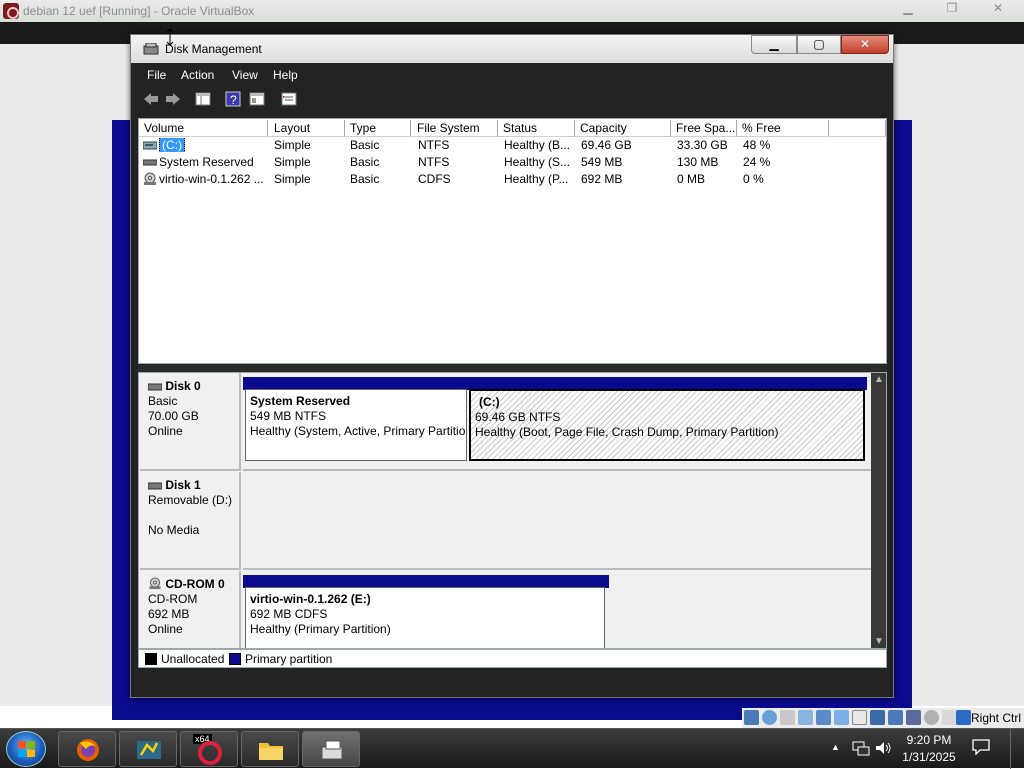 The width and height of the screenshot is (1024, 769). I want to click on host-maximize-button: ❐, so click(952, 9).